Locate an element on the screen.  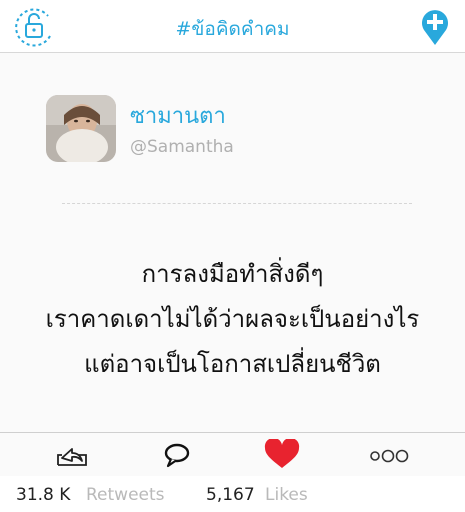
avatar-image is located at coordinates (81, 128).